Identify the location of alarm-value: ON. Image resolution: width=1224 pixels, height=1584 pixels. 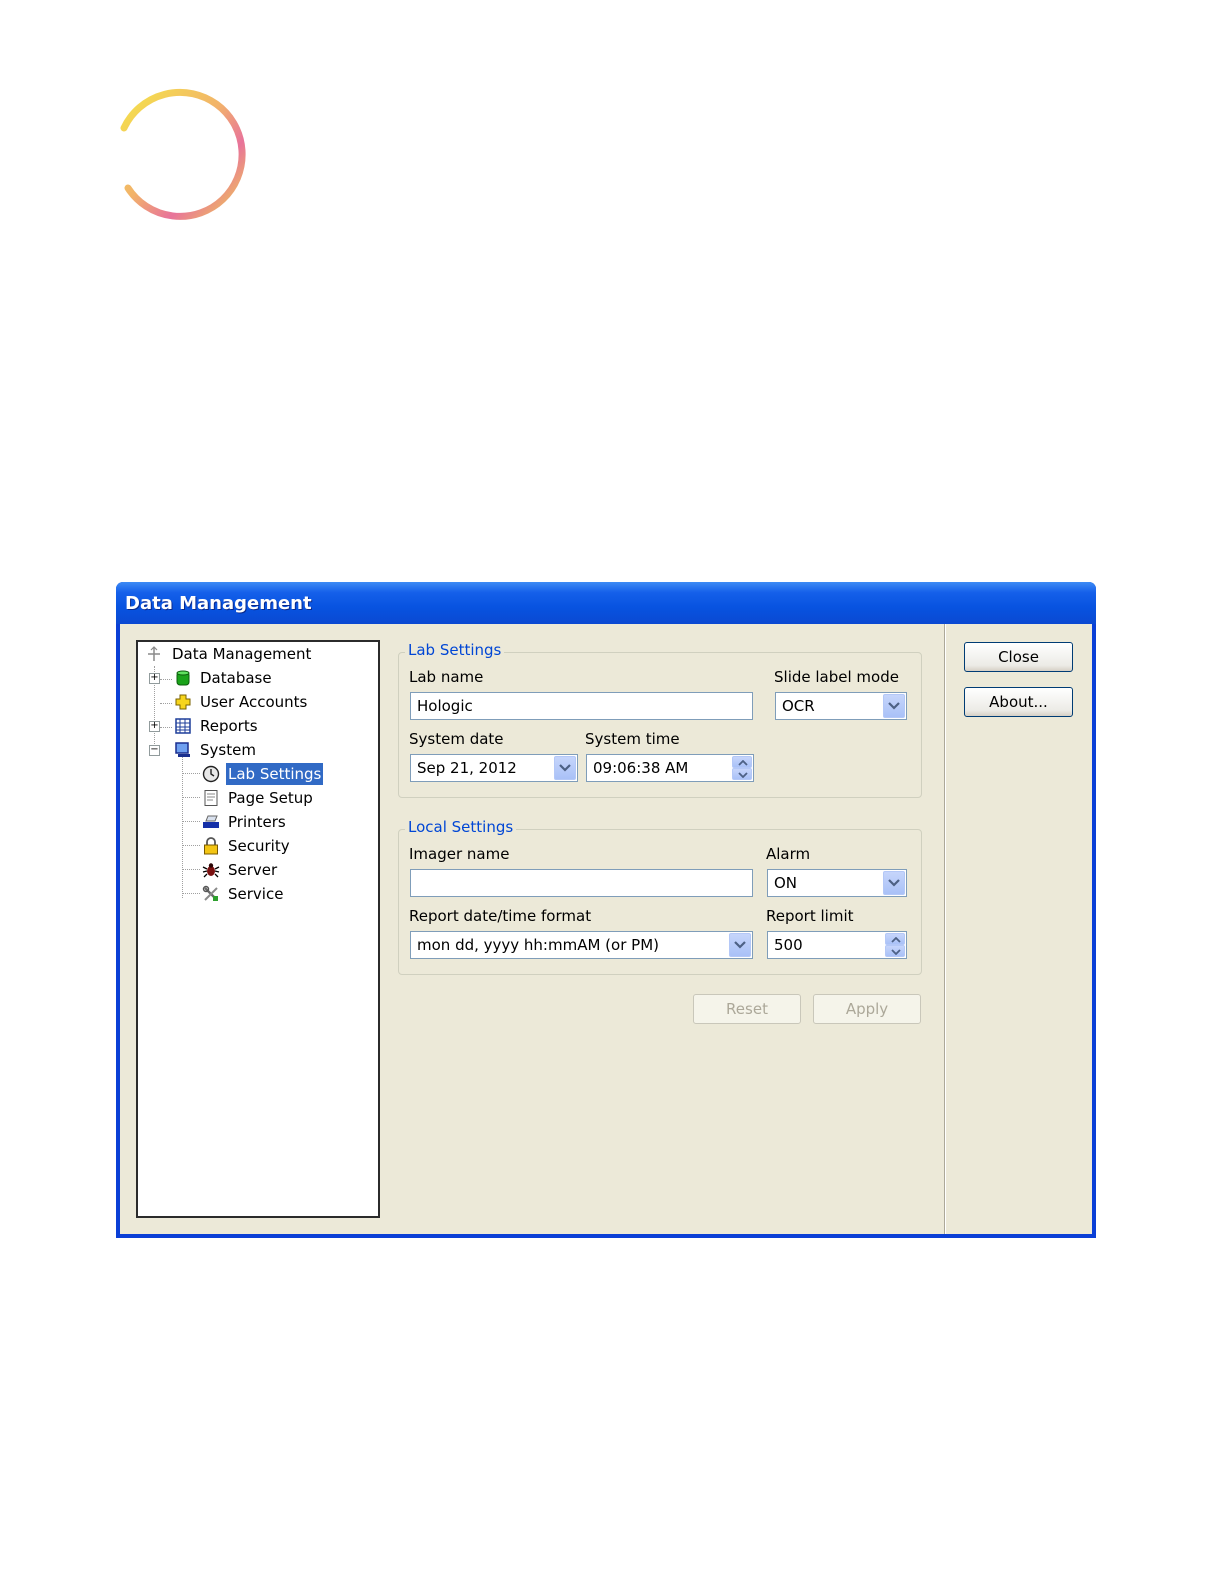
(786, 883).